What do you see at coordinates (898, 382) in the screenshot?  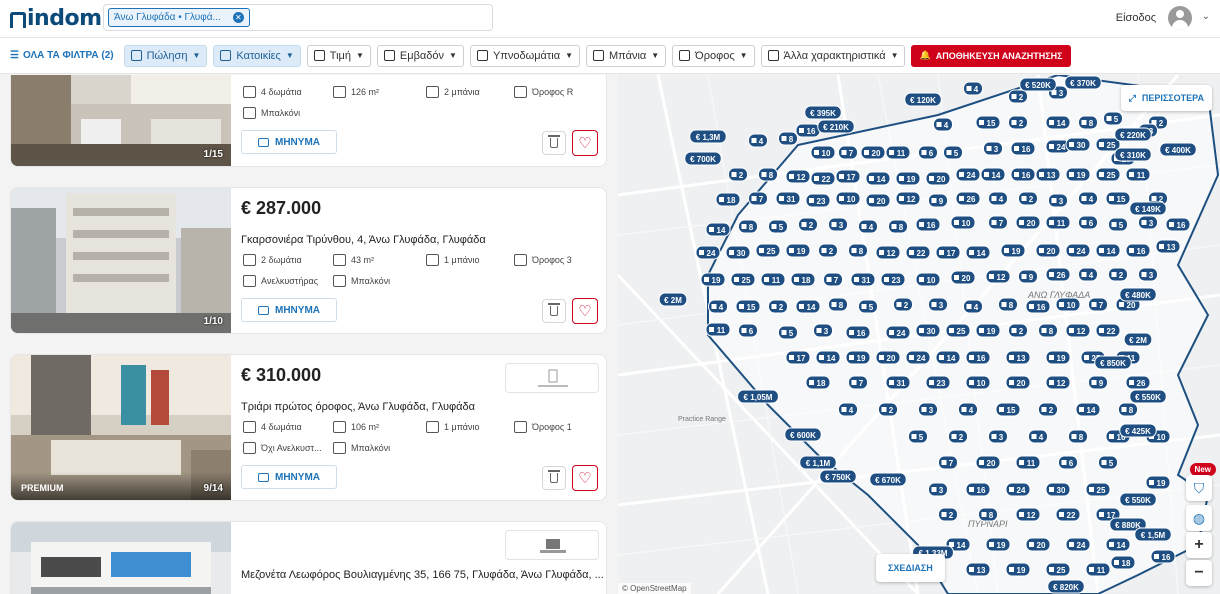 I see `listing-count-pin: 31` at bounding box center [898, 382].